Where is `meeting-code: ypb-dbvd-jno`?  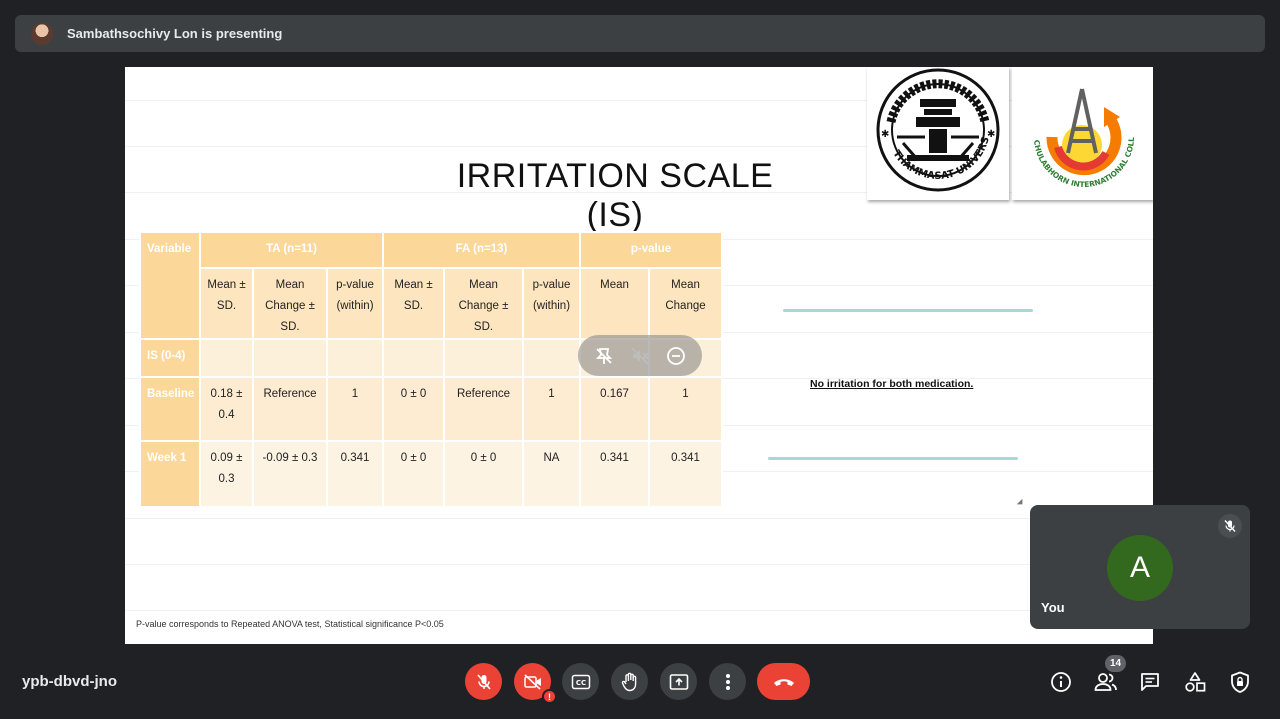 meeting-code: ypb-dbvd-jno is located at coordinates (69, 681).